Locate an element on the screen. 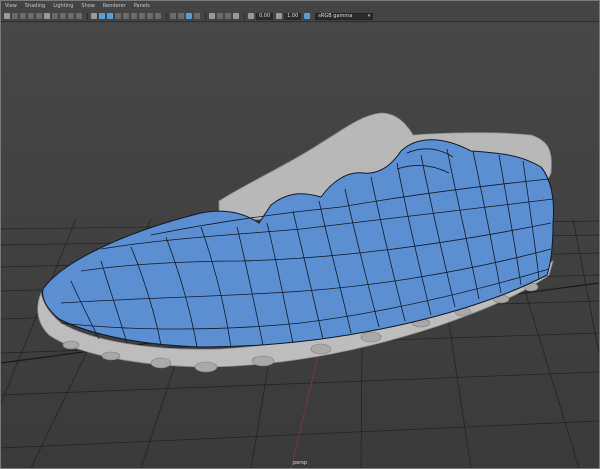 The width and height of the screenshot is (600, 469). select-camera-icon is located at coordinates (7, 16).